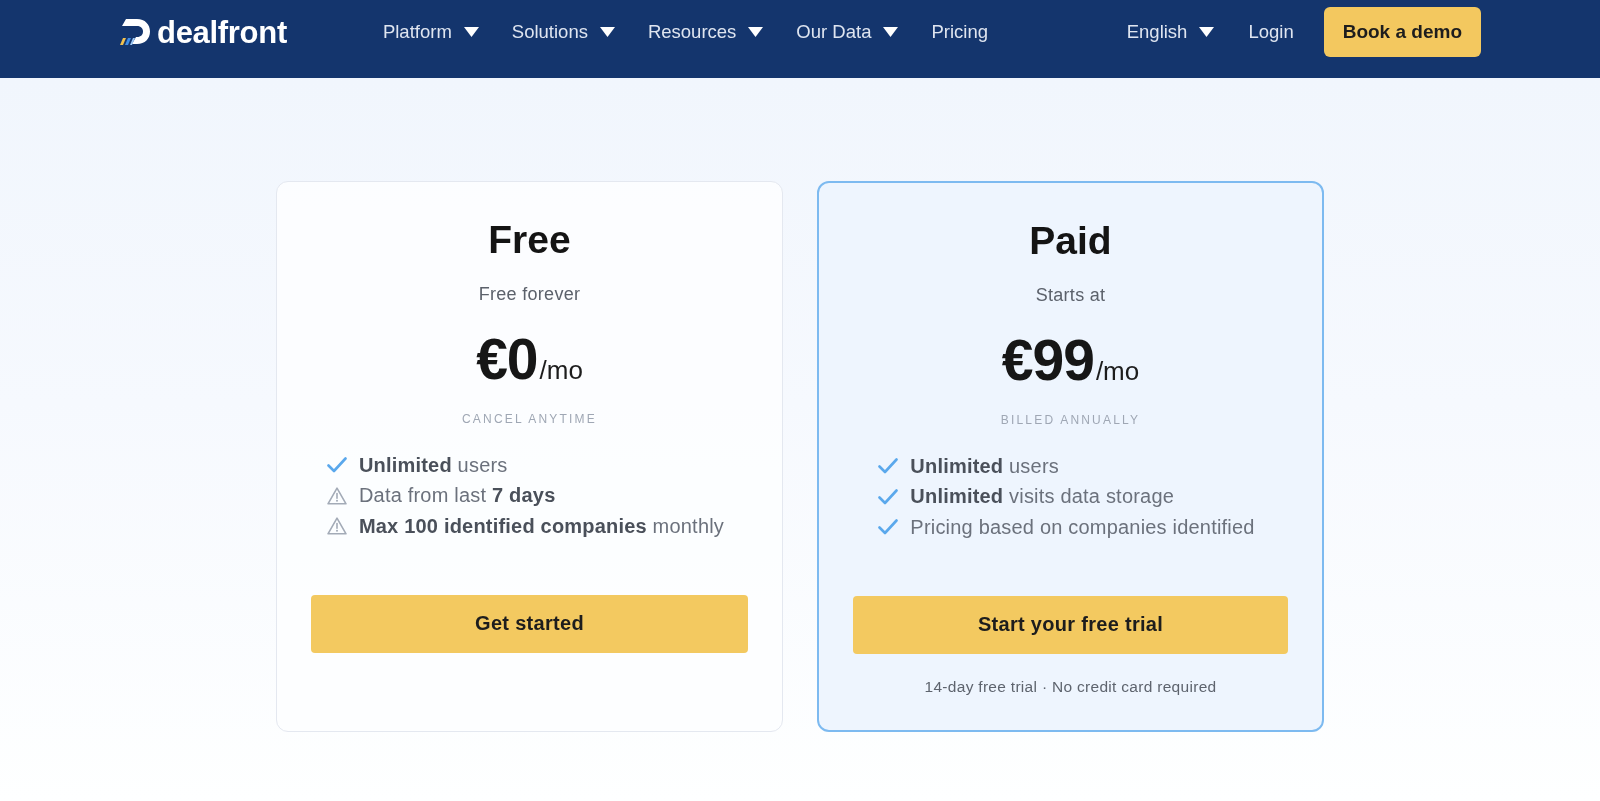  What do you see at coordinates (1070, 686) in the screenshot?
I see `trial-footnote: 14-day free trial · No credit card required` at bounding box center [1070, 686].